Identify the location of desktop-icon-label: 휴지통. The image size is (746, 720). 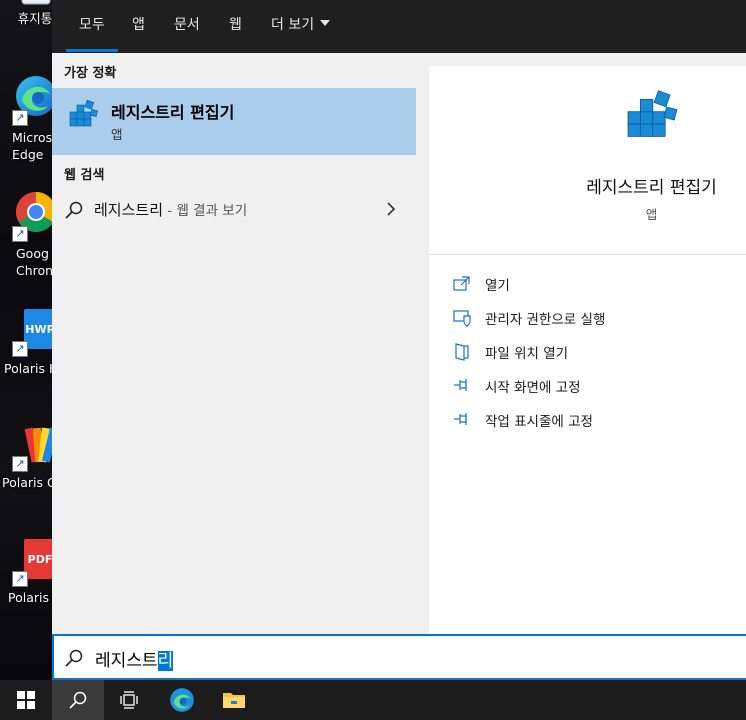
(34, 18).